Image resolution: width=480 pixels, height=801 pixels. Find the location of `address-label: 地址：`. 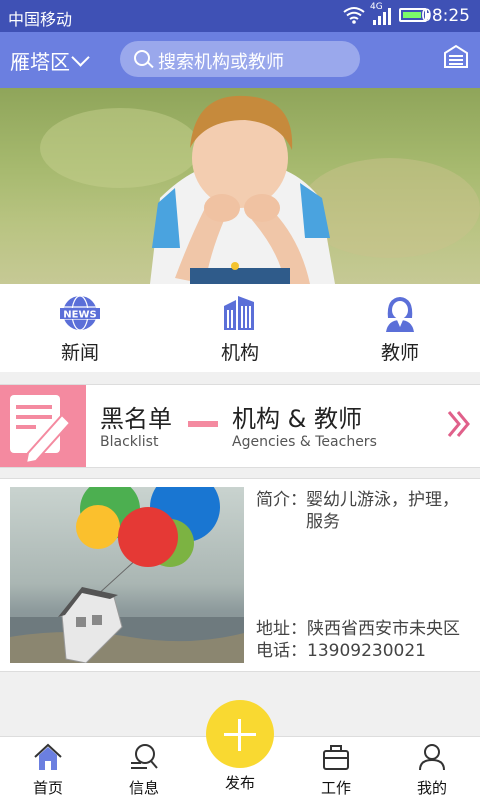

address-label: 地址： is located at coordinates (281, 629).